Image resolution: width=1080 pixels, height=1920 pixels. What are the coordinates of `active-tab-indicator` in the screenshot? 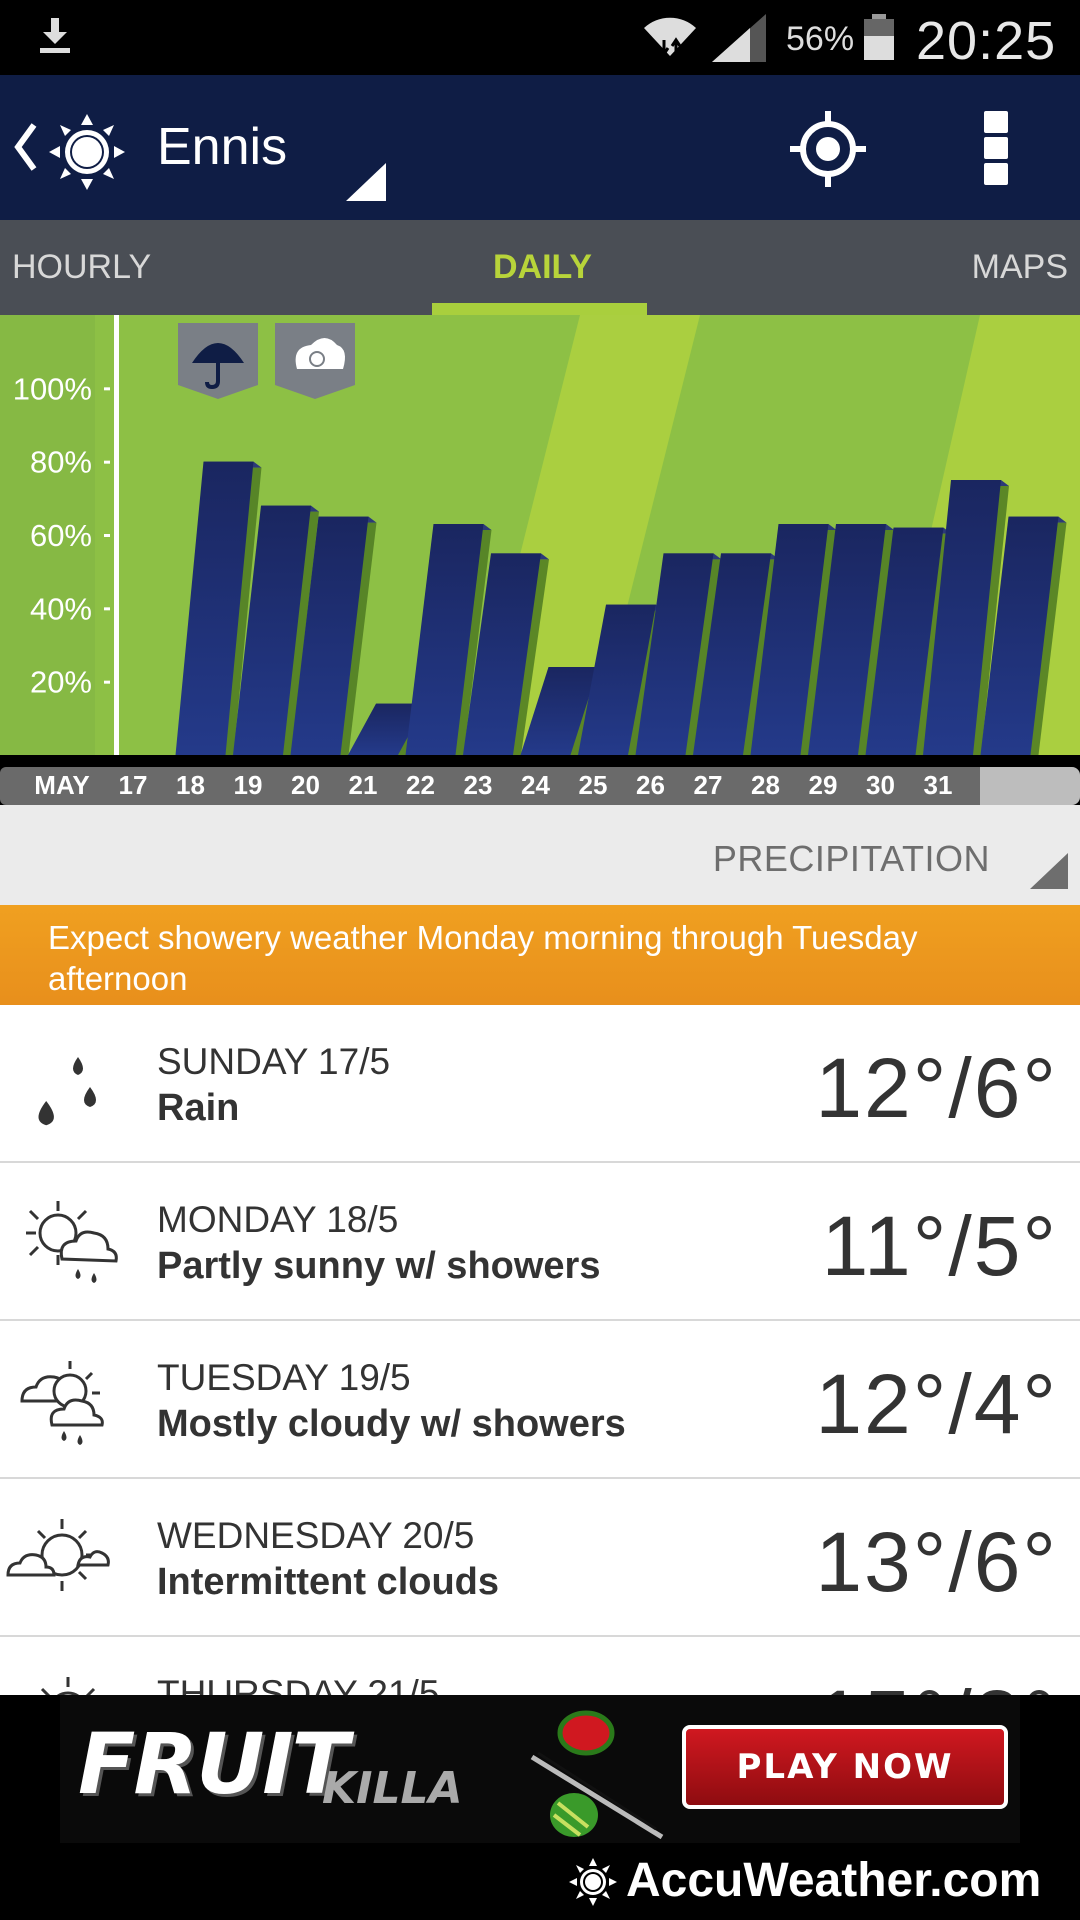 It's located at (539, 309).